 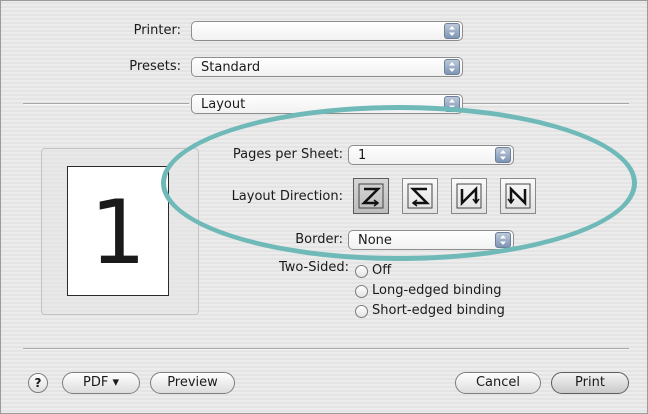 I want to click on radio-long-edge, so click(x=361, y=291).